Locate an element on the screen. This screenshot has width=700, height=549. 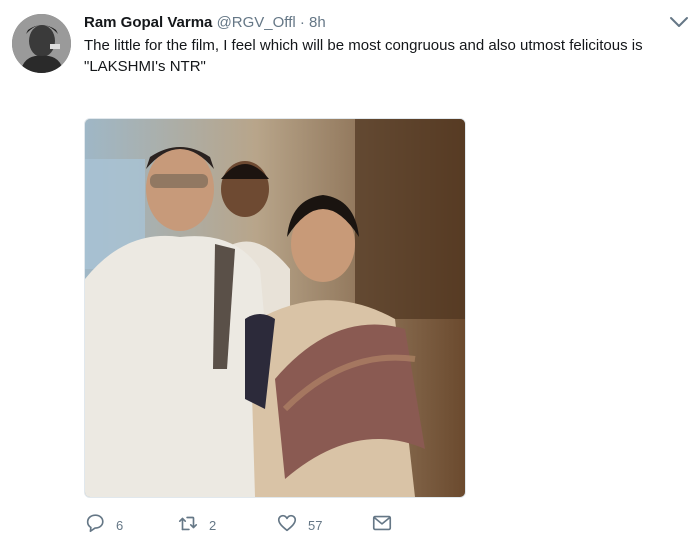
tweet-header: Ram Gopal Varma @RGV_Offl · 8h is located at coordinates (205, 23).